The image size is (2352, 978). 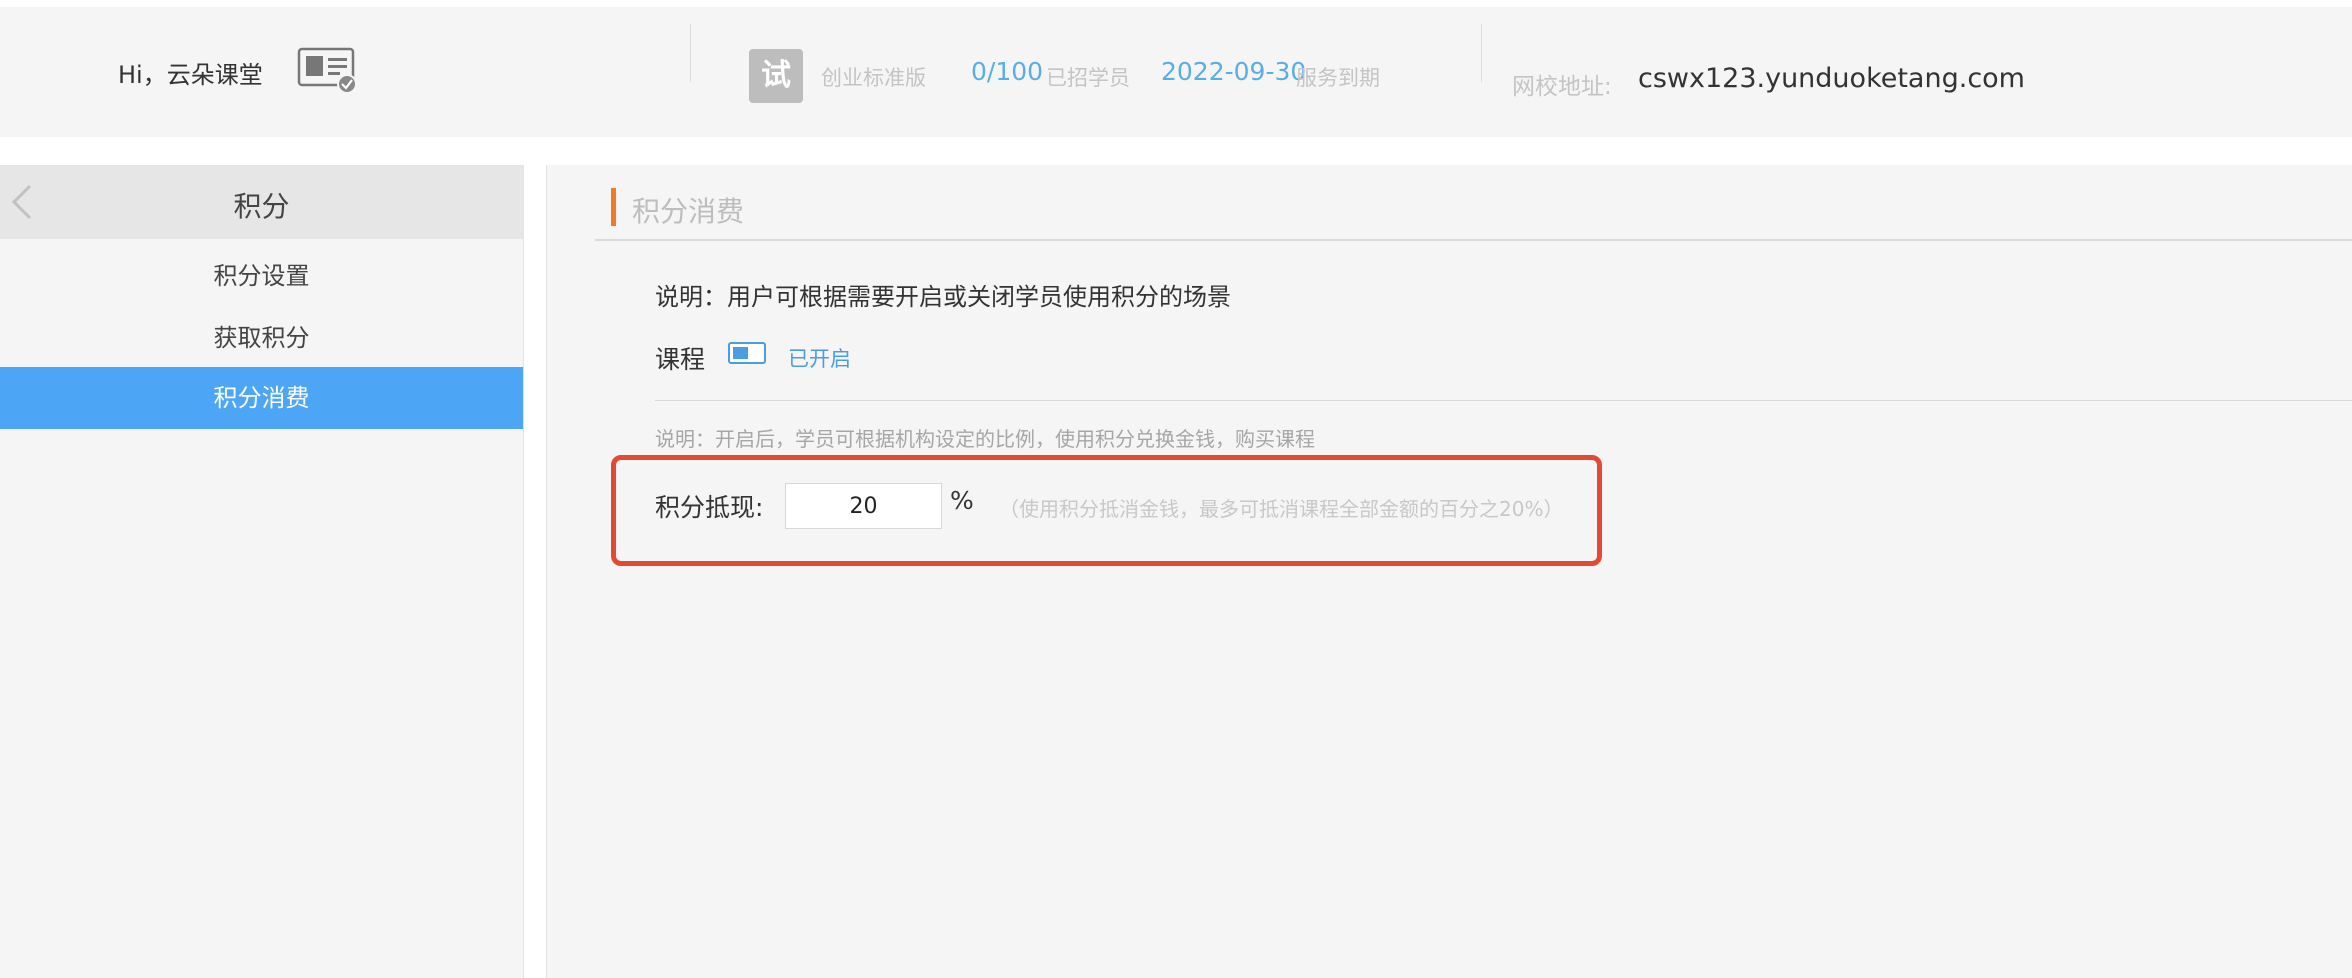 I want to click on trial-badge: 试, so click(x=776, y=76).